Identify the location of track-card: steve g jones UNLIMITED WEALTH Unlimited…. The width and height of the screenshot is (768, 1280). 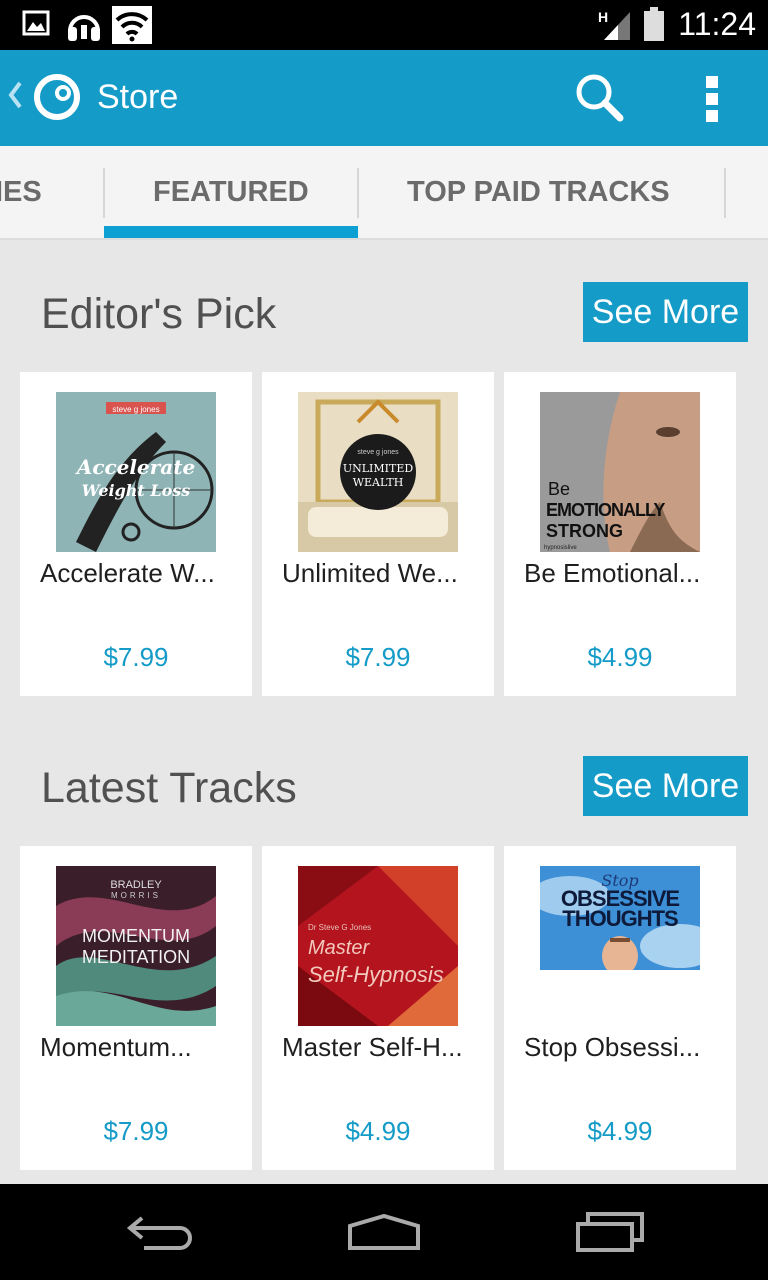
(378, 534).